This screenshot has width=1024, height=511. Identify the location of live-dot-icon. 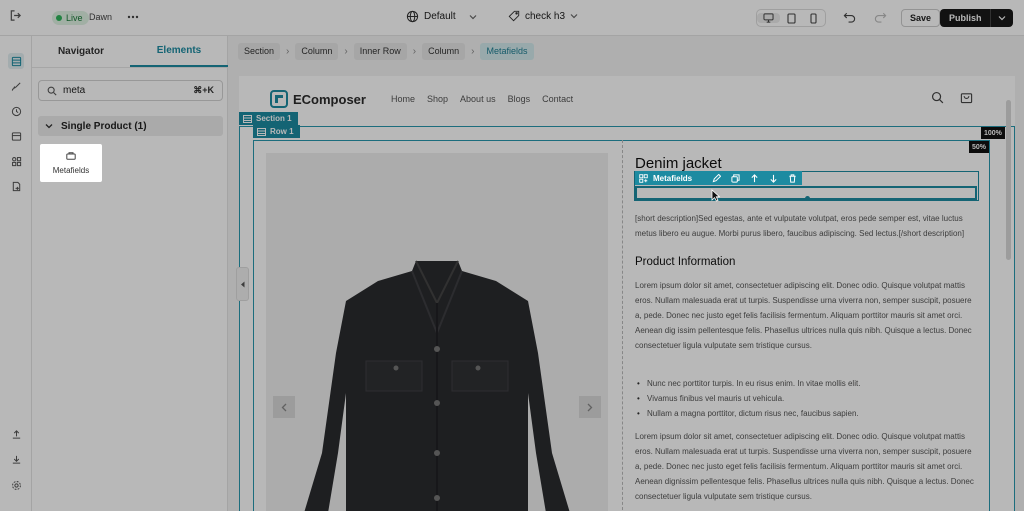
(59, 18).